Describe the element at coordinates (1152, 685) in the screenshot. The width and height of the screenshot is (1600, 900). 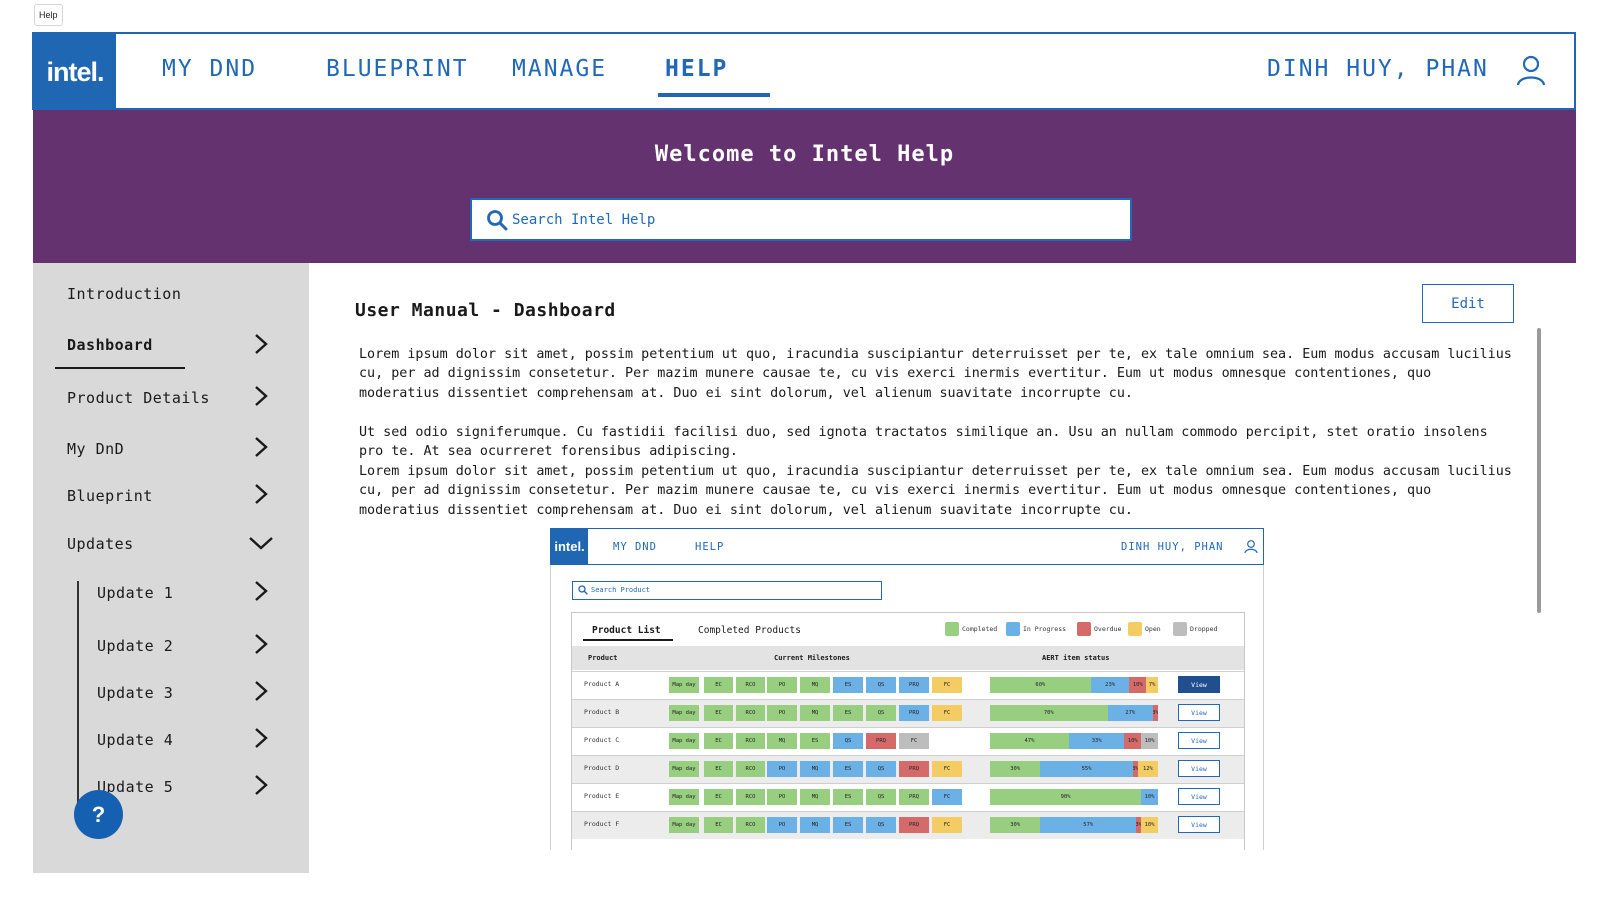
I see `status-bar-segment: 7%` at that location.